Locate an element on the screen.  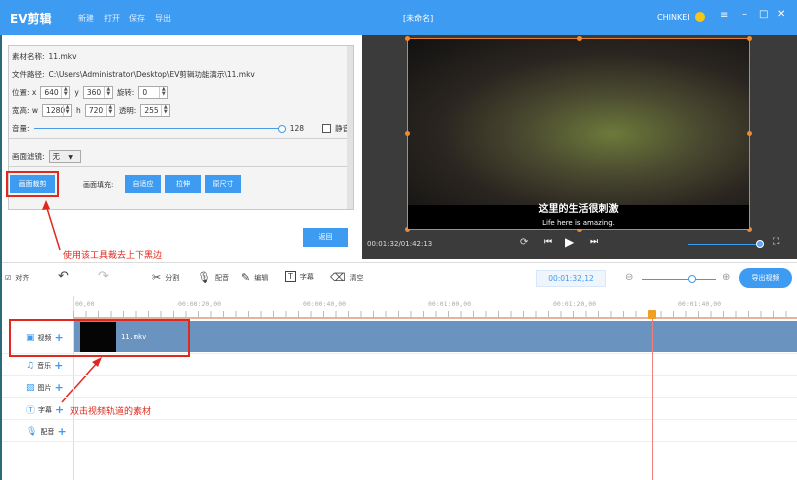
pencil-icon: ✎ is located at coordinates (246, 277).